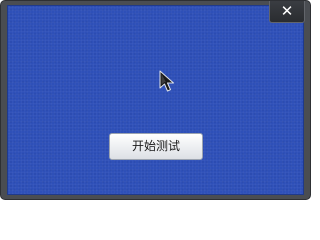 The width and height of the screenshot is (320, 240). I want to click on close-icon: ✕, so click(287, 11).